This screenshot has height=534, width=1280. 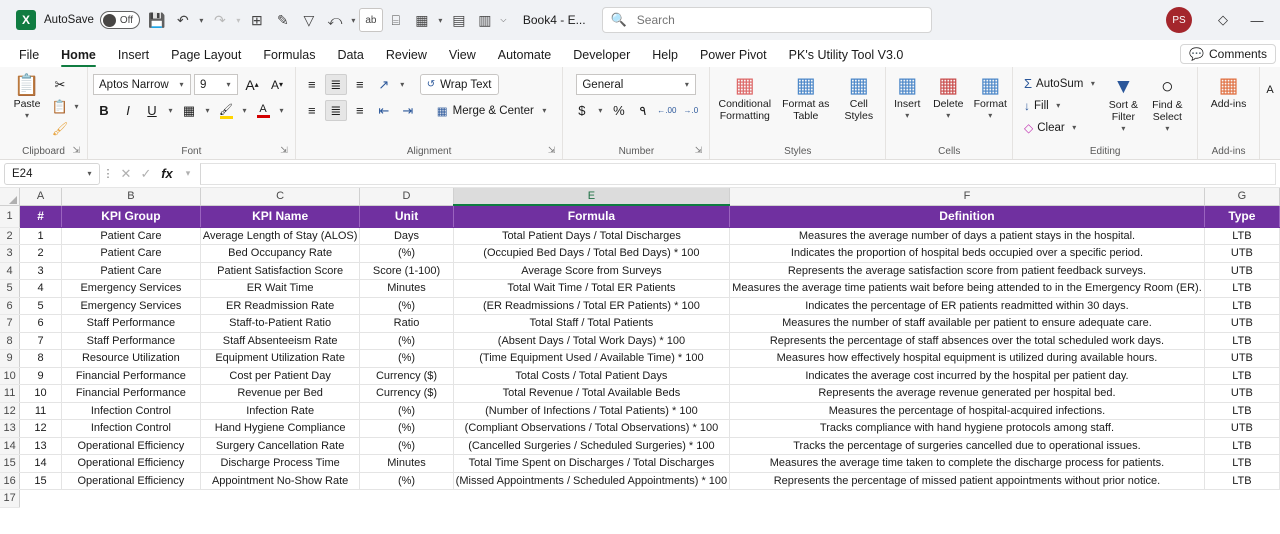 I want to click on column-header-a: A, so click(x=40, y=197).